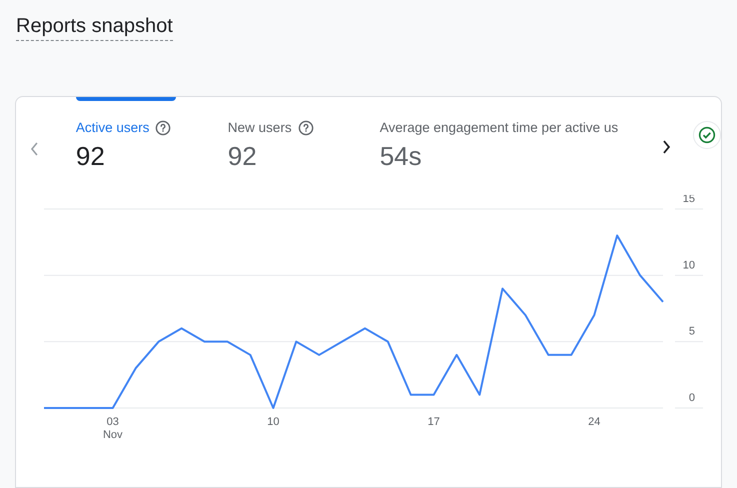  What do you see at coordinates (401, 156) in the screenshot?
I see `metric-value: 54s` at bounding box center [401, 156].